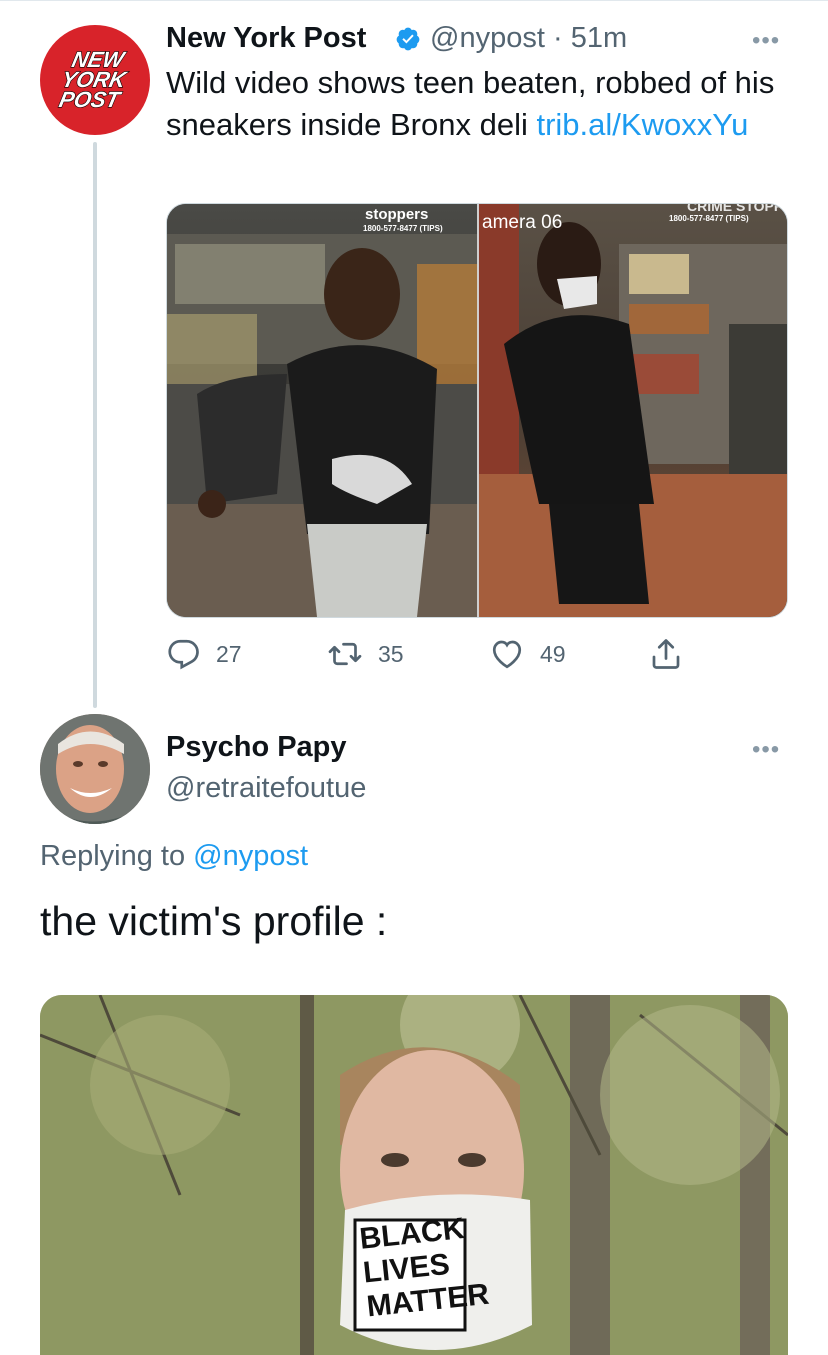  What do you see at coordinates (345, 654) in the screenshot?
I see `retweet-icon` at bounding box center [345, 654].